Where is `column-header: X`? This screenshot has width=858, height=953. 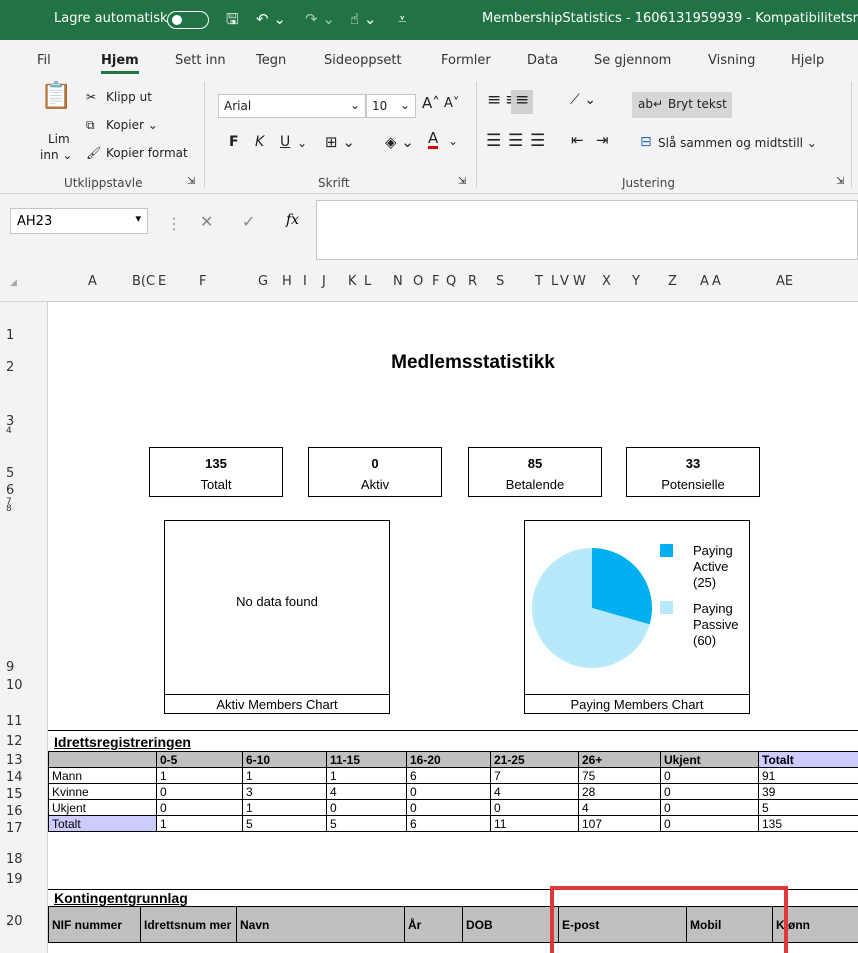 column-header: X is located at coordinates (606, 281).